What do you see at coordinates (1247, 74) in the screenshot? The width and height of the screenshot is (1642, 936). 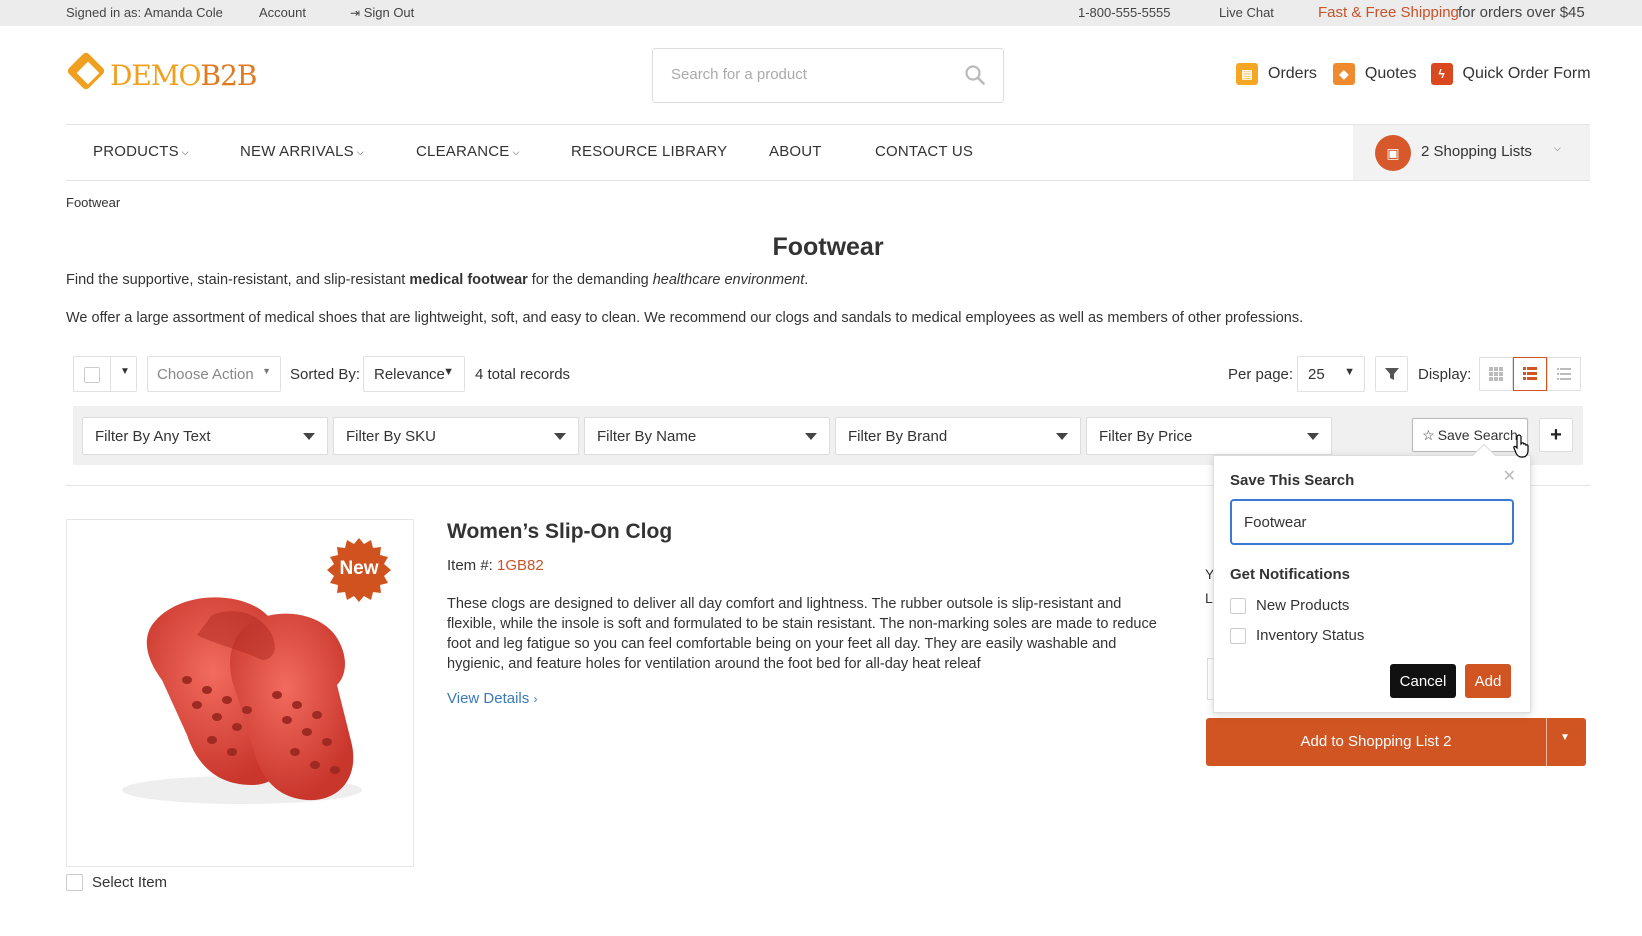 I see `orders-icon: ▤` at bounding box center [1247, 74].